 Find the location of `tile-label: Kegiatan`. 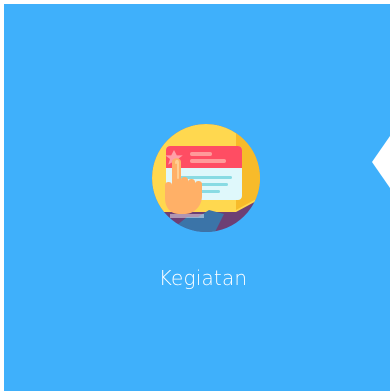

tile-label: Kegiatan is located at coordinates (203, 278).